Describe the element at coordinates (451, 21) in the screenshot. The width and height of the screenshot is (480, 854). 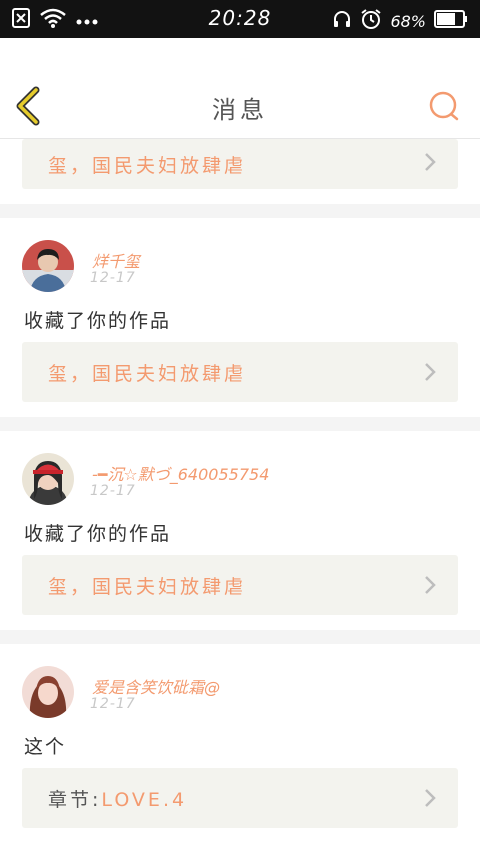
I see `battery-icon` at that location.